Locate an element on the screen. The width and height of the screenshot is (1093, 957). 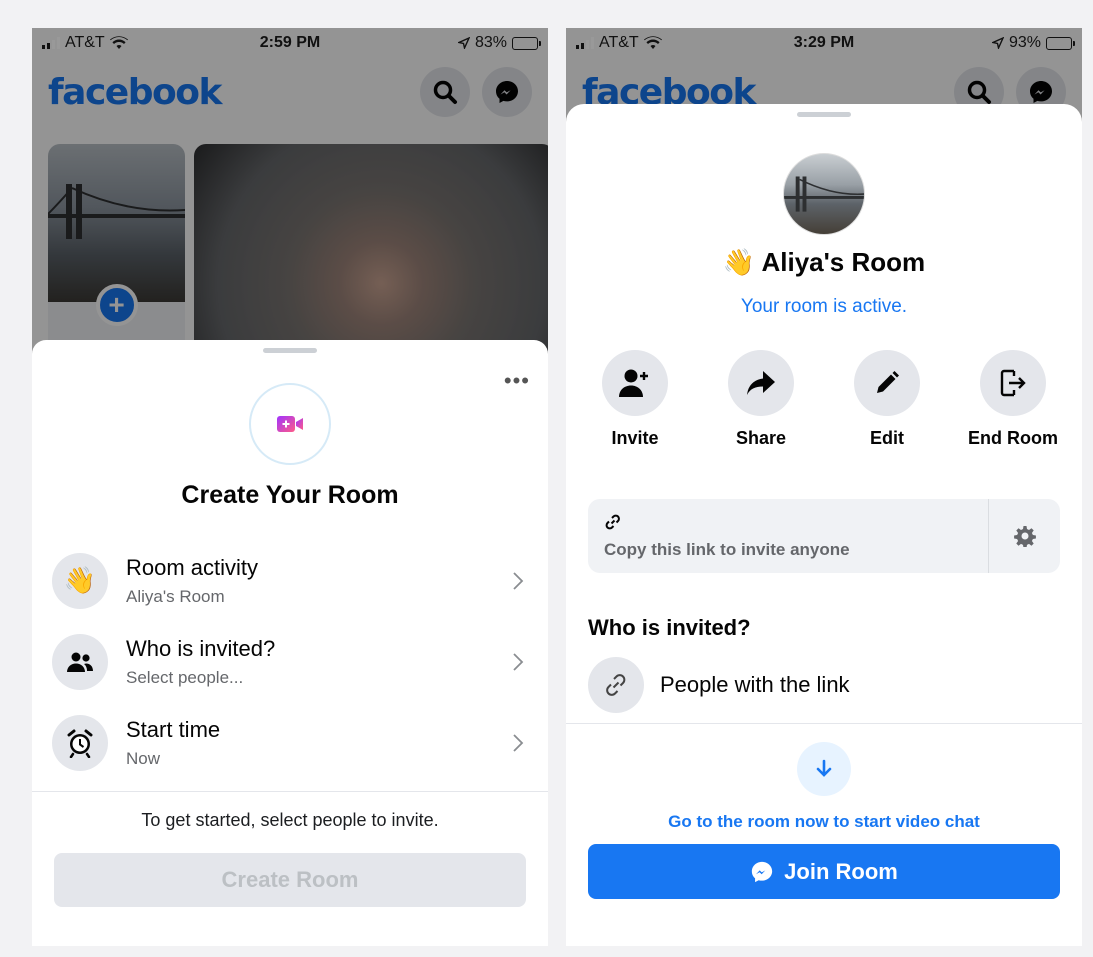
action-label: Invite is located at coordinates (635, 438).